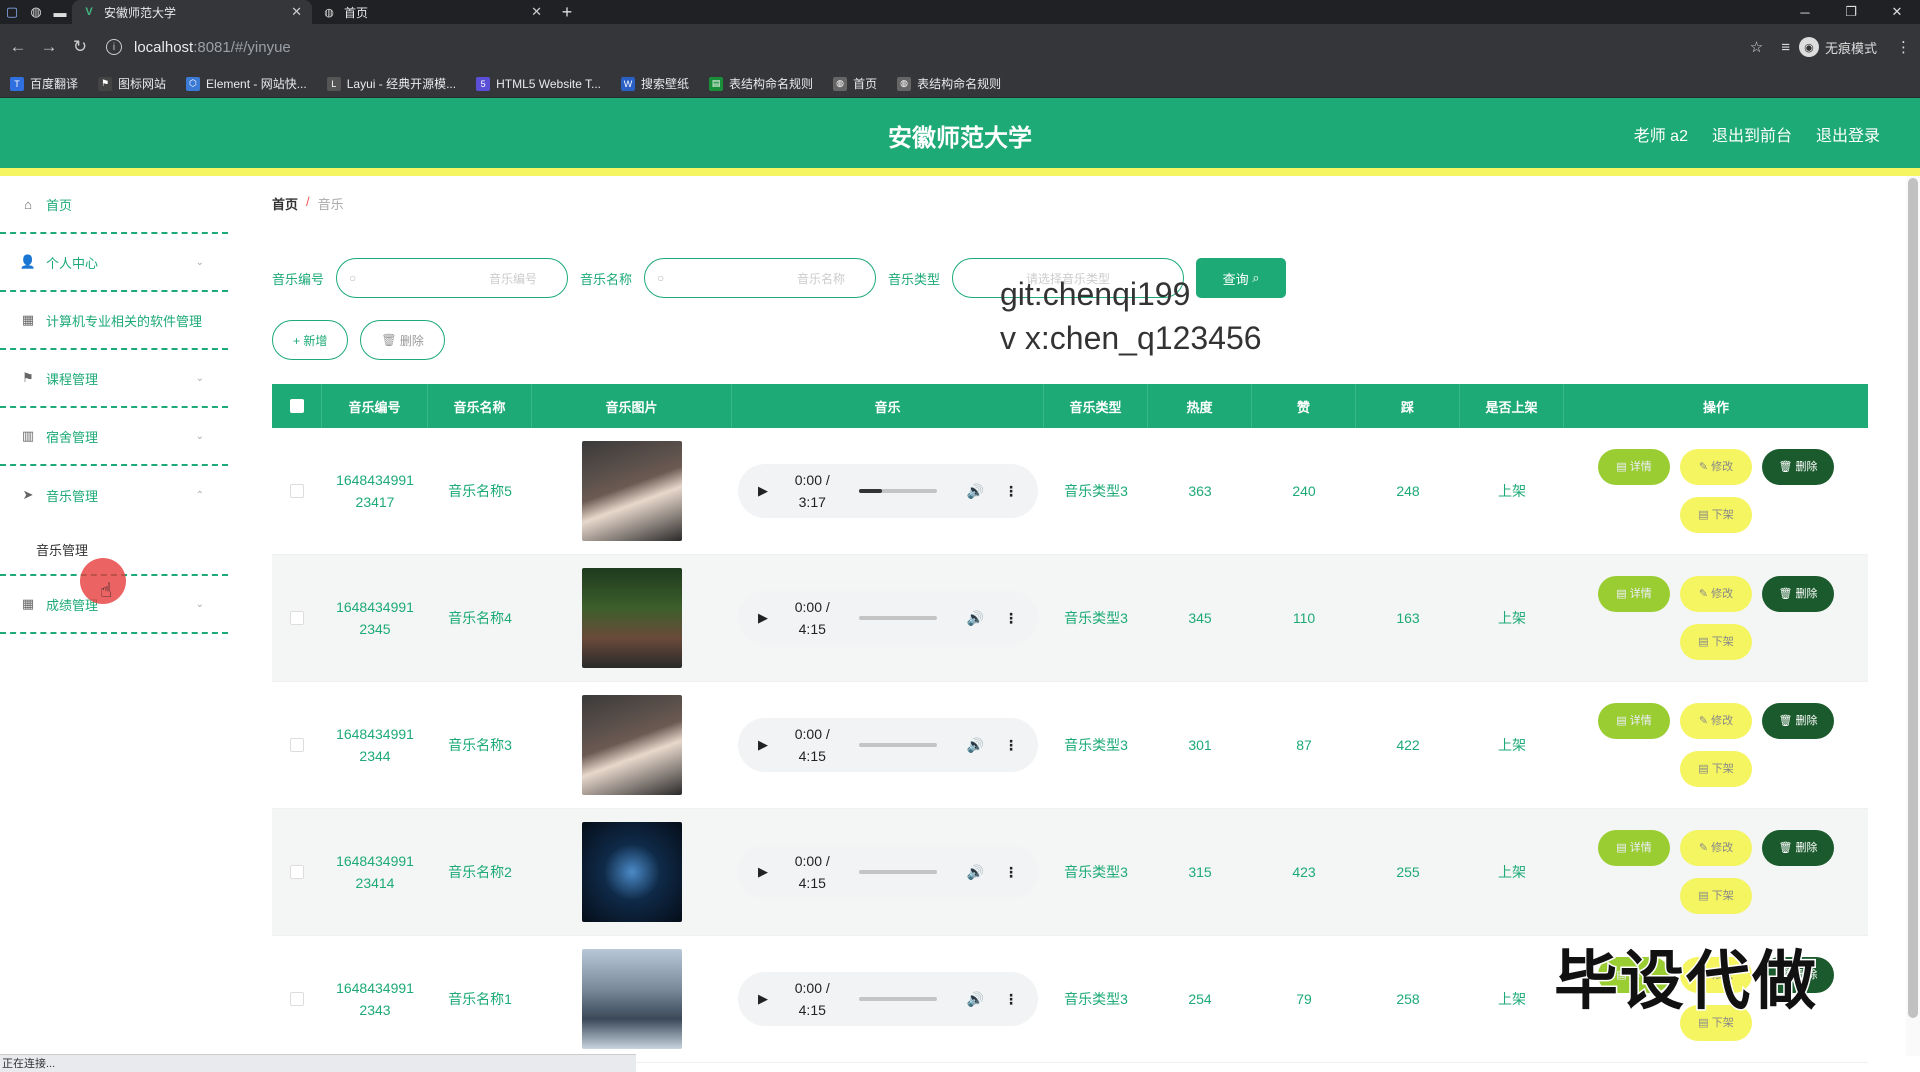 The height and width of the screenshot is (1072, 1920). Describe the element at coordinates (760, 278) in the screenshot. I see `music-name-input: ○ 音乐名称` at that location.